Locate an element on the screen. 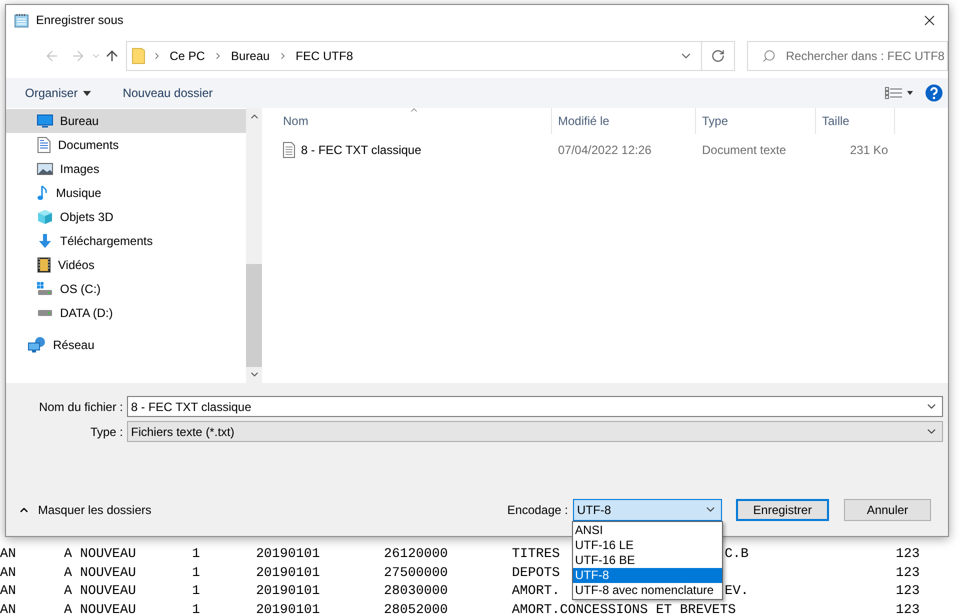 The width and height of the screenshot is (960, 615). column-header: Taille is located at coordinates (855, 121).